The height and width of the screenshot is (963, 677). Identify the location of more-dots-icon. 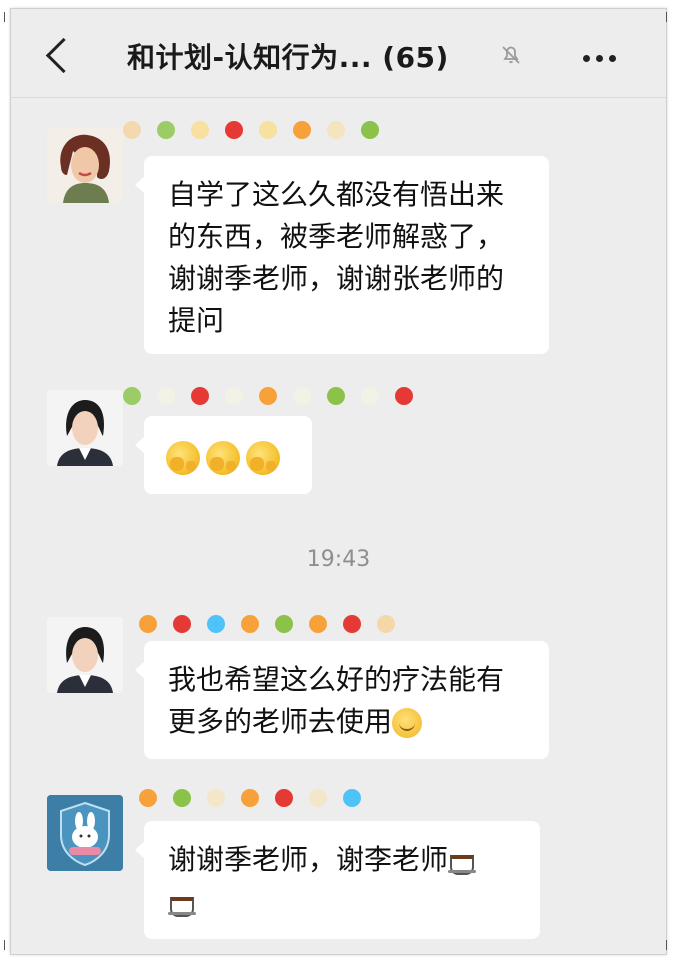
(605, 54).